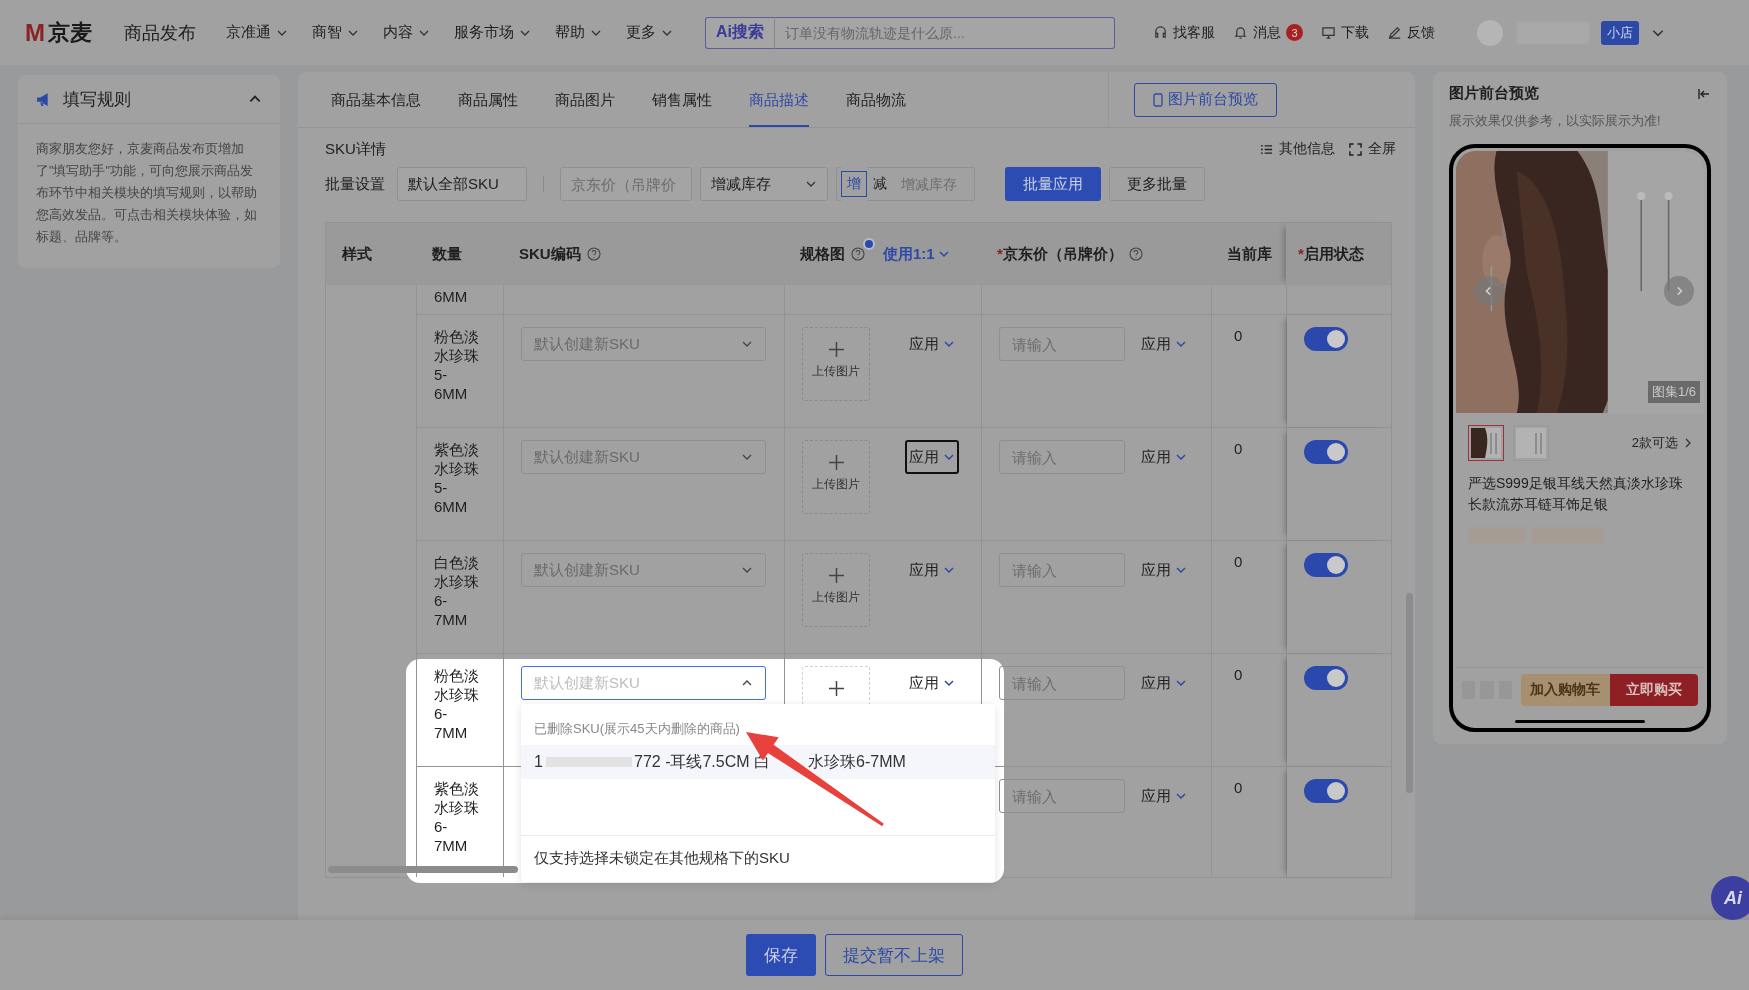 The height and width of the screenshot is (990, 1749). Describe the element at coordinates (1249, 254) in the screenshot. I see `column-header: 当前库` at that location.